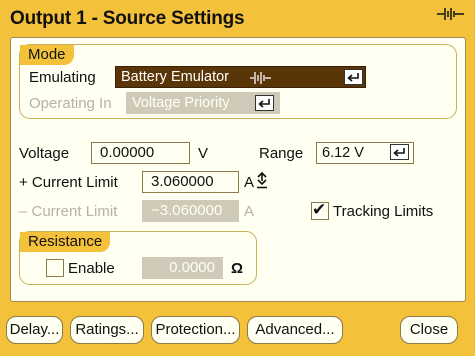  Describe the element at coordinates (182, 268) in the screenshot. I see `resistance-input: 0.0000` at that location.